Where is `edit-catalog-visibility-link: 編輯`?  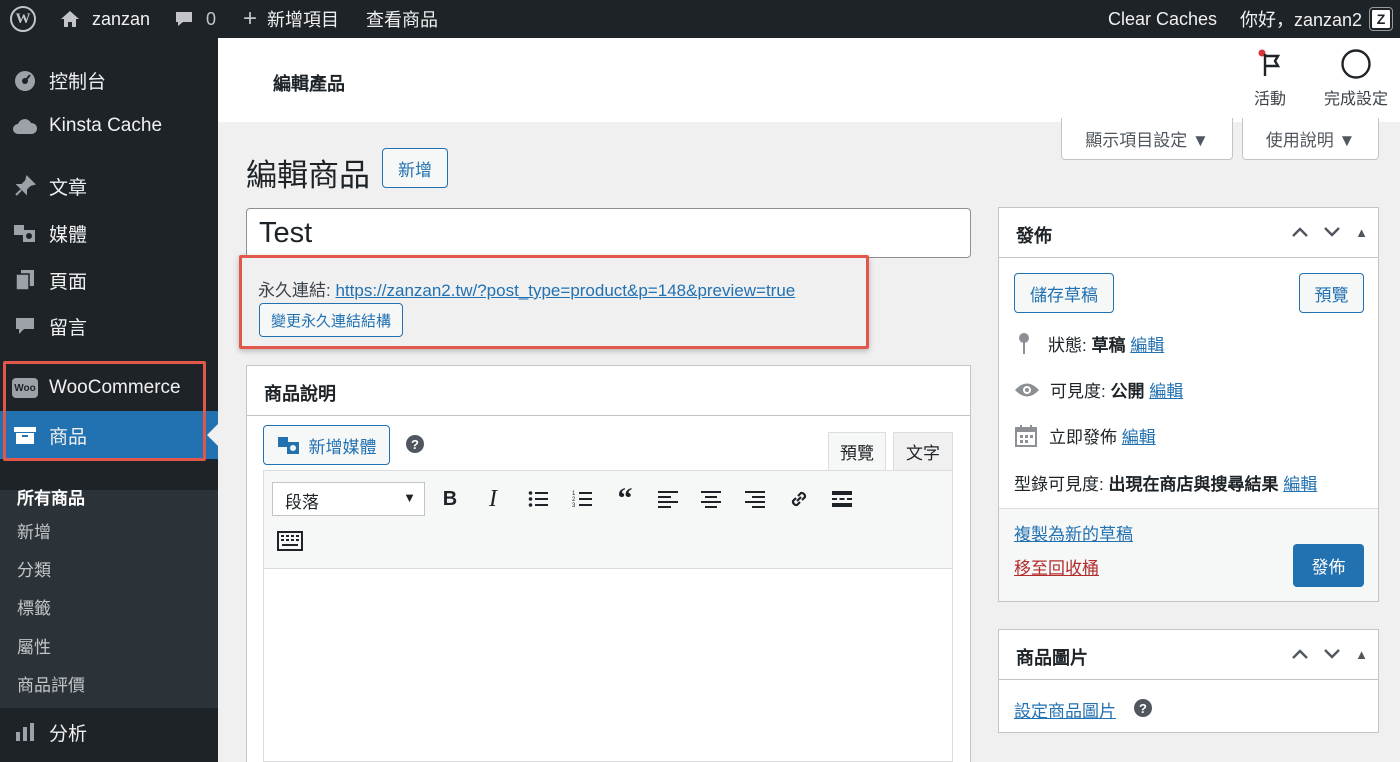
edit-catalog-visibility-link: 編輯 is located at coordinates (1300, 482).